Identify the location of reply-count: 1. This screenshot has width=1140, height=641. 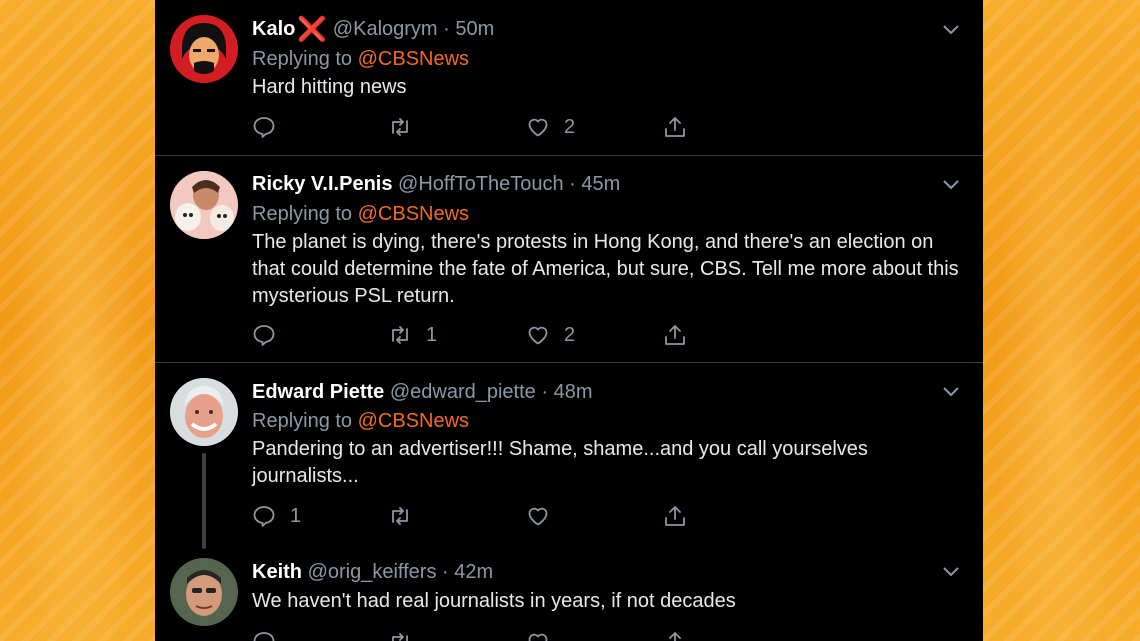
(296, 515).